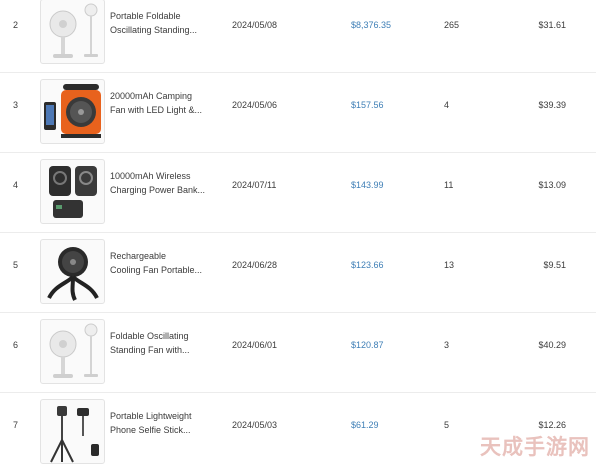 This screenshot has width=596, height=465. What do you see at coordinates (255, 265) in the screenshot?
I see `launch-date: 2024/06/28` at bounding box center [255, 265].